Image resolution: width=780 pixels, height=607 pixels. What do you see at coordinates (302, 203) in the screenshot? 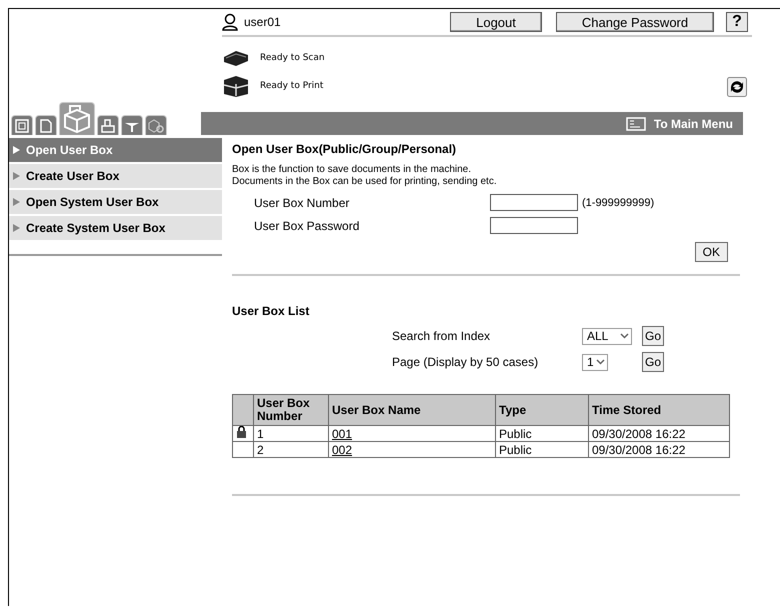
I see `field-label: User Box Number` at bounding box center [302, 203].